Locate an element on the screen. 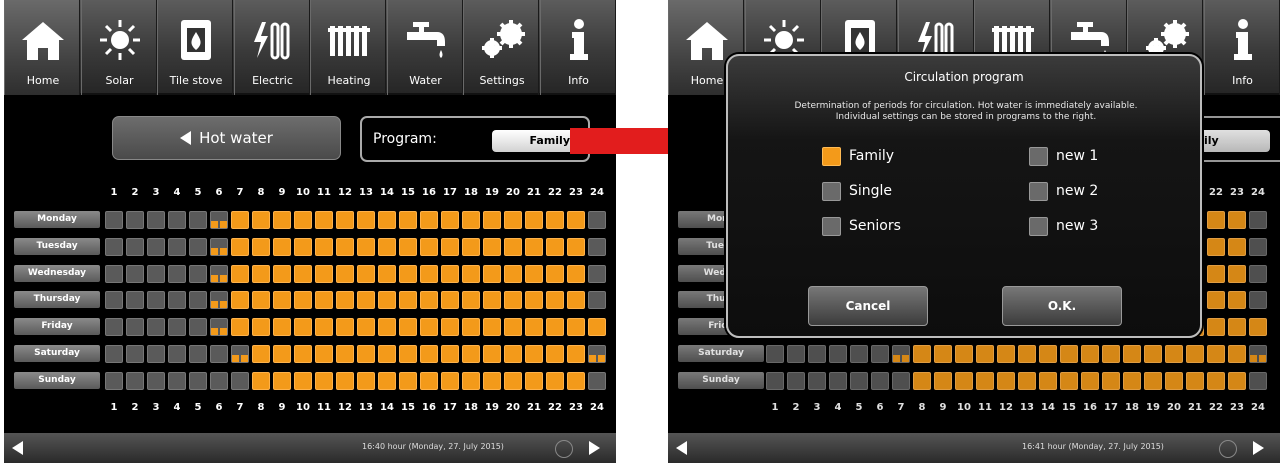  program-option-family: Family is located at coordinates (858, 156).